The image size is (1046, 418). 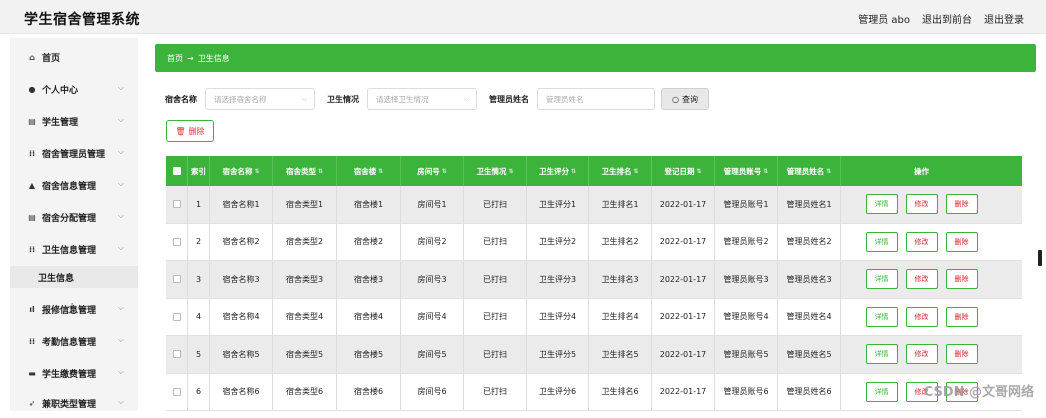 What do you see at coordinates (746, 171) in the screenshot?
I see `column-header: 管理员账号 ⇅` at bounding box center [746, 171].